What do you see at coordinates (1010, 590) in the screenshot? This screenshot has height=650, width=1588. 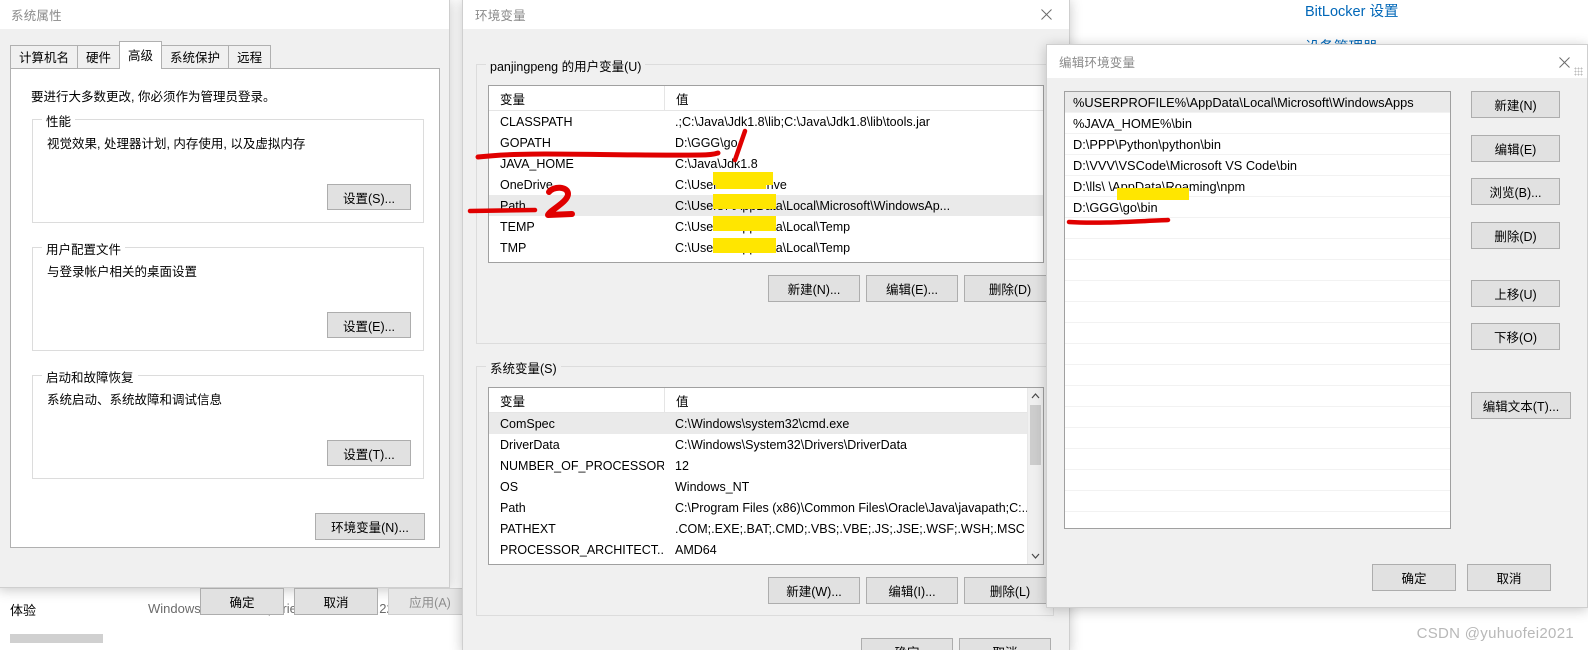 I see `system-variables-delete-button: 删除(L)` at bounding box center [1010, 590].